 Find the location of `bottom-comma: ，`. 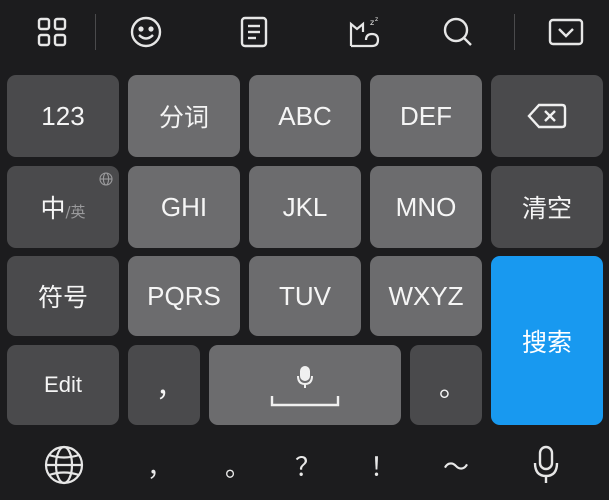

bottom-comma: ， is located at coordinates (160, 465).